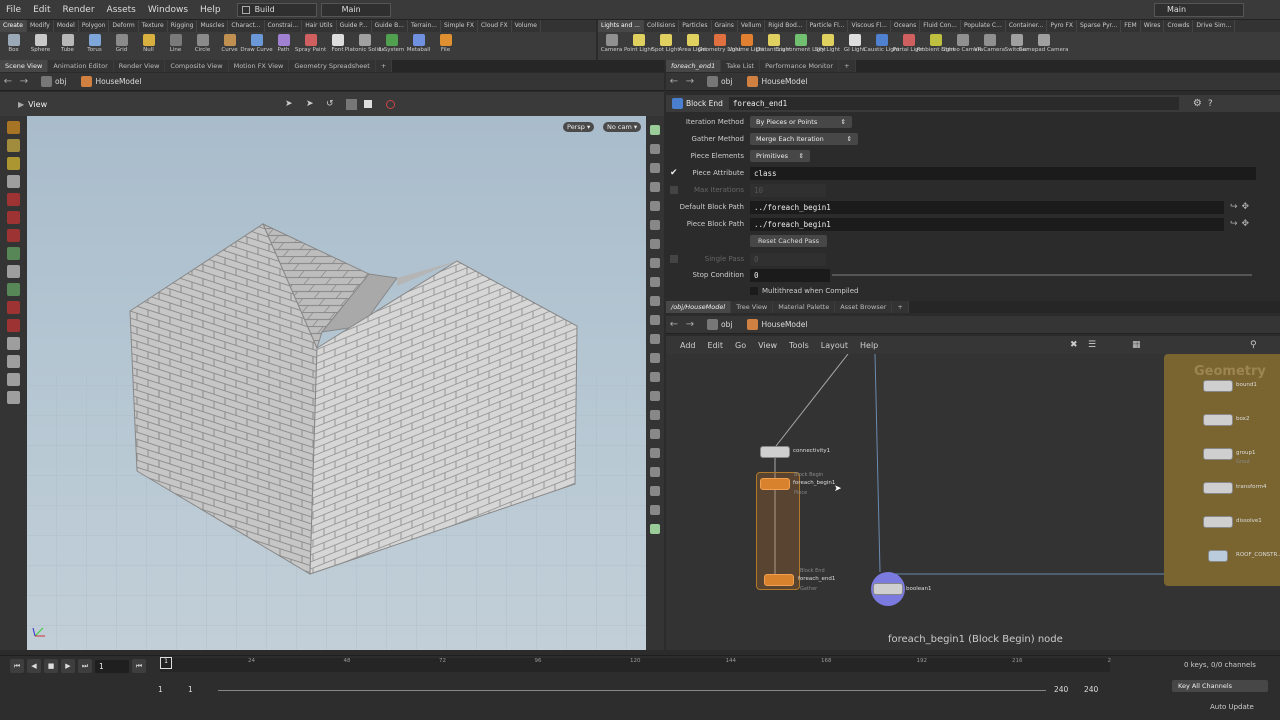  Describe the element at coordinates (283, 42) in the screenshot. I see `shelf-tool: Path` at that location.